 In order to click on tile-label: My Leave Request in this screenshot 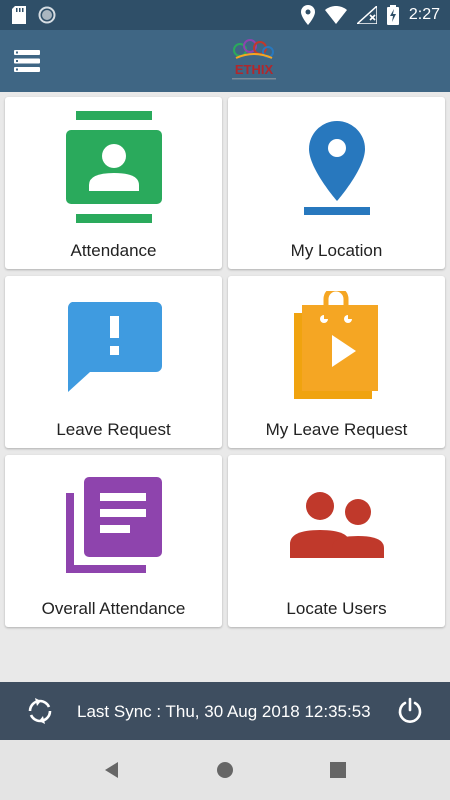, I will do `click(336, 429)`.